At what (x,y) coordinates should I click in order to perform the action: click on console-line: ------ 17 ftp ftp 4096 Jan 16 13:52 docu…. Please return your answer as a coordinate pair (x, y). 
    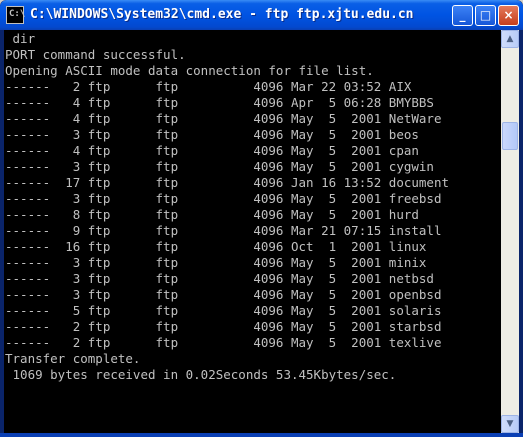
    Looking at the image, I should click on (227, 182).